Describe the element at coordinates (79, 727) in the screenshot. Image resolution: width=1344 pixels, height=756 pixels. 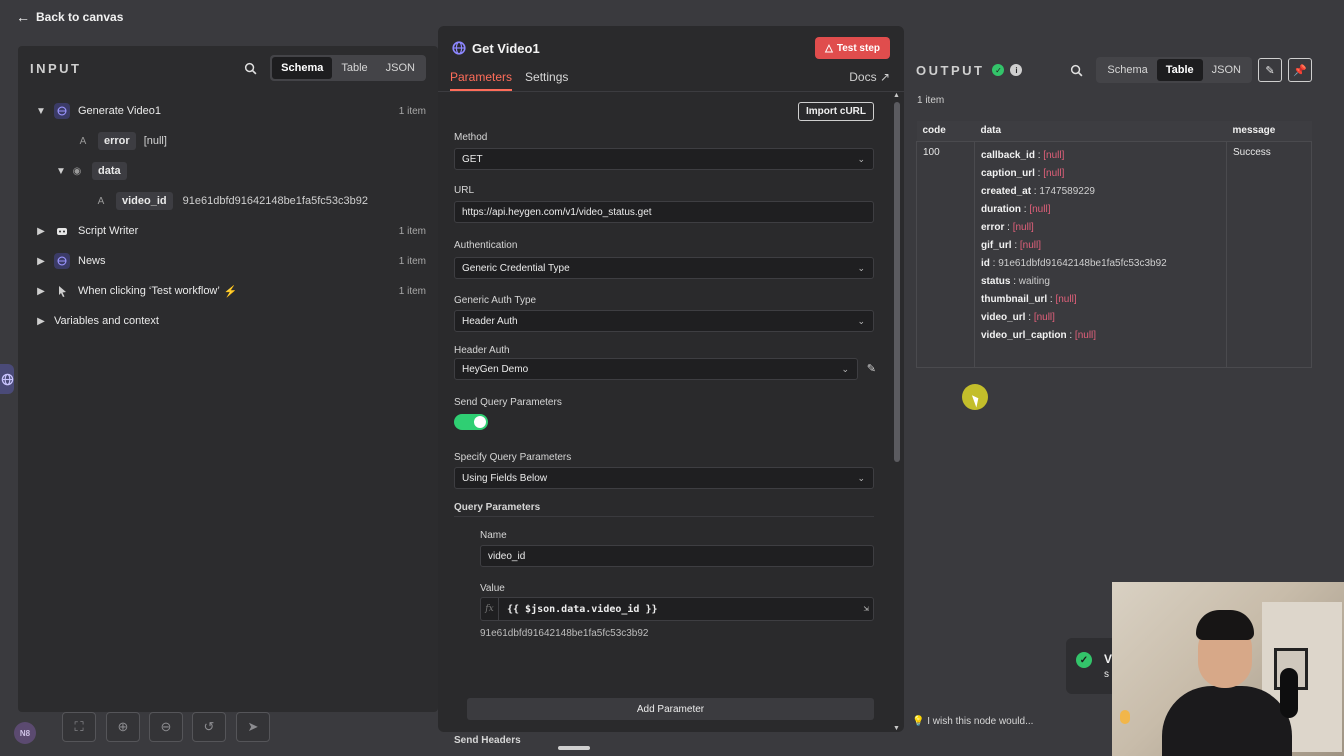
I see `fit-view-button: ⛶` at that location.